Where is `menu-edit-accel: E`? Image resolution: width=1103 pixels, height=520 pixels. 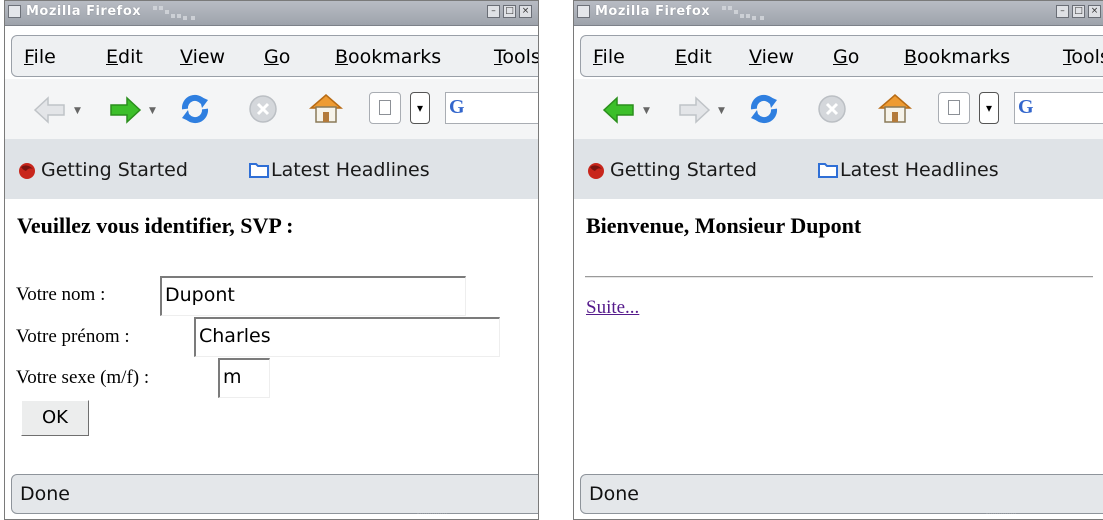 menu-edit-accel: E is located at coordinates (681, 57).